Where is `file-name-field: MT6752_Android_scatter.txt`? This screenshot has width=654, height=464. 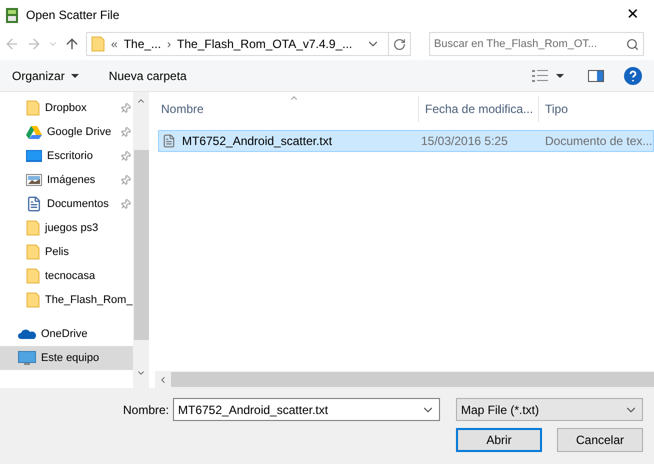
file-name-field: MT6752_Android_scatter.txt is located at coordinates (306, 409).